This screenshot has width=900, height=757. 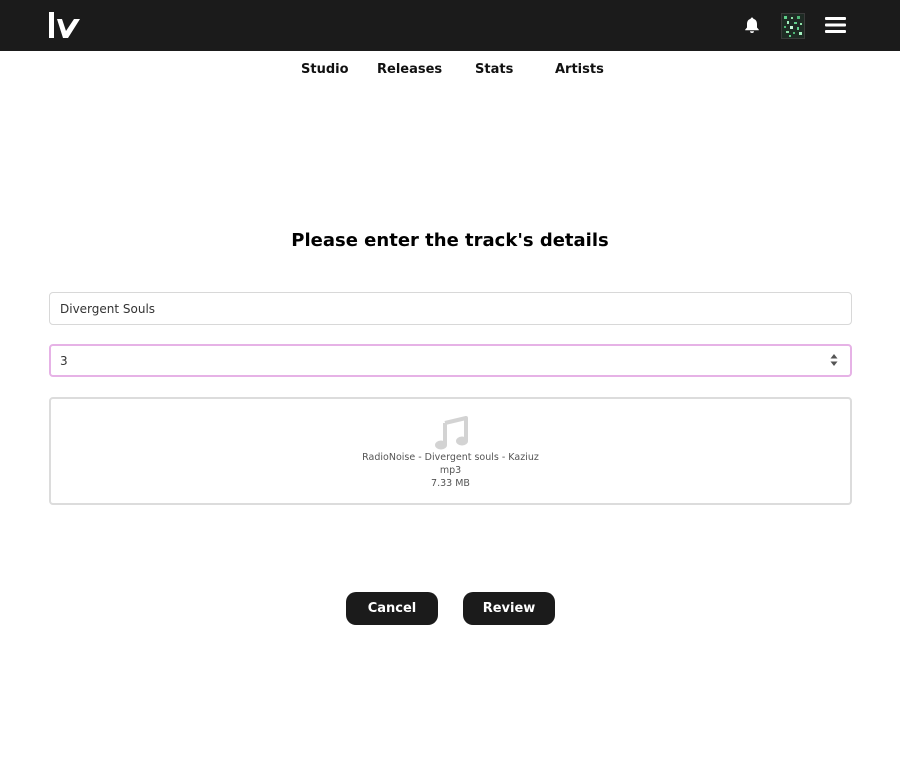 What do you see at coordinates (451, 433) in the screenshot?
I see `music-note-icon` at bounding box center [451, 433].